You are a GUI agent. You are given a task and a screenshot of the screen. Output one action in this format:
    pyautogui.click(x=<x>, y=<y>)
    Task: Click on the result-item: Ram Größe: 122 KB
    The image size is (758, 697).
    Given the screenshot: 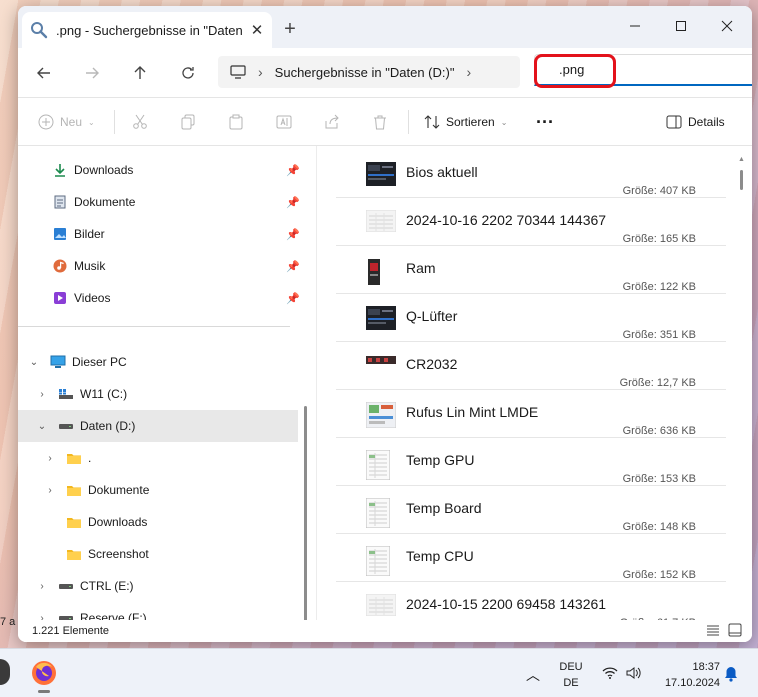 What is the action you would take?
    pyautogui.click(x=531, y=270)
    